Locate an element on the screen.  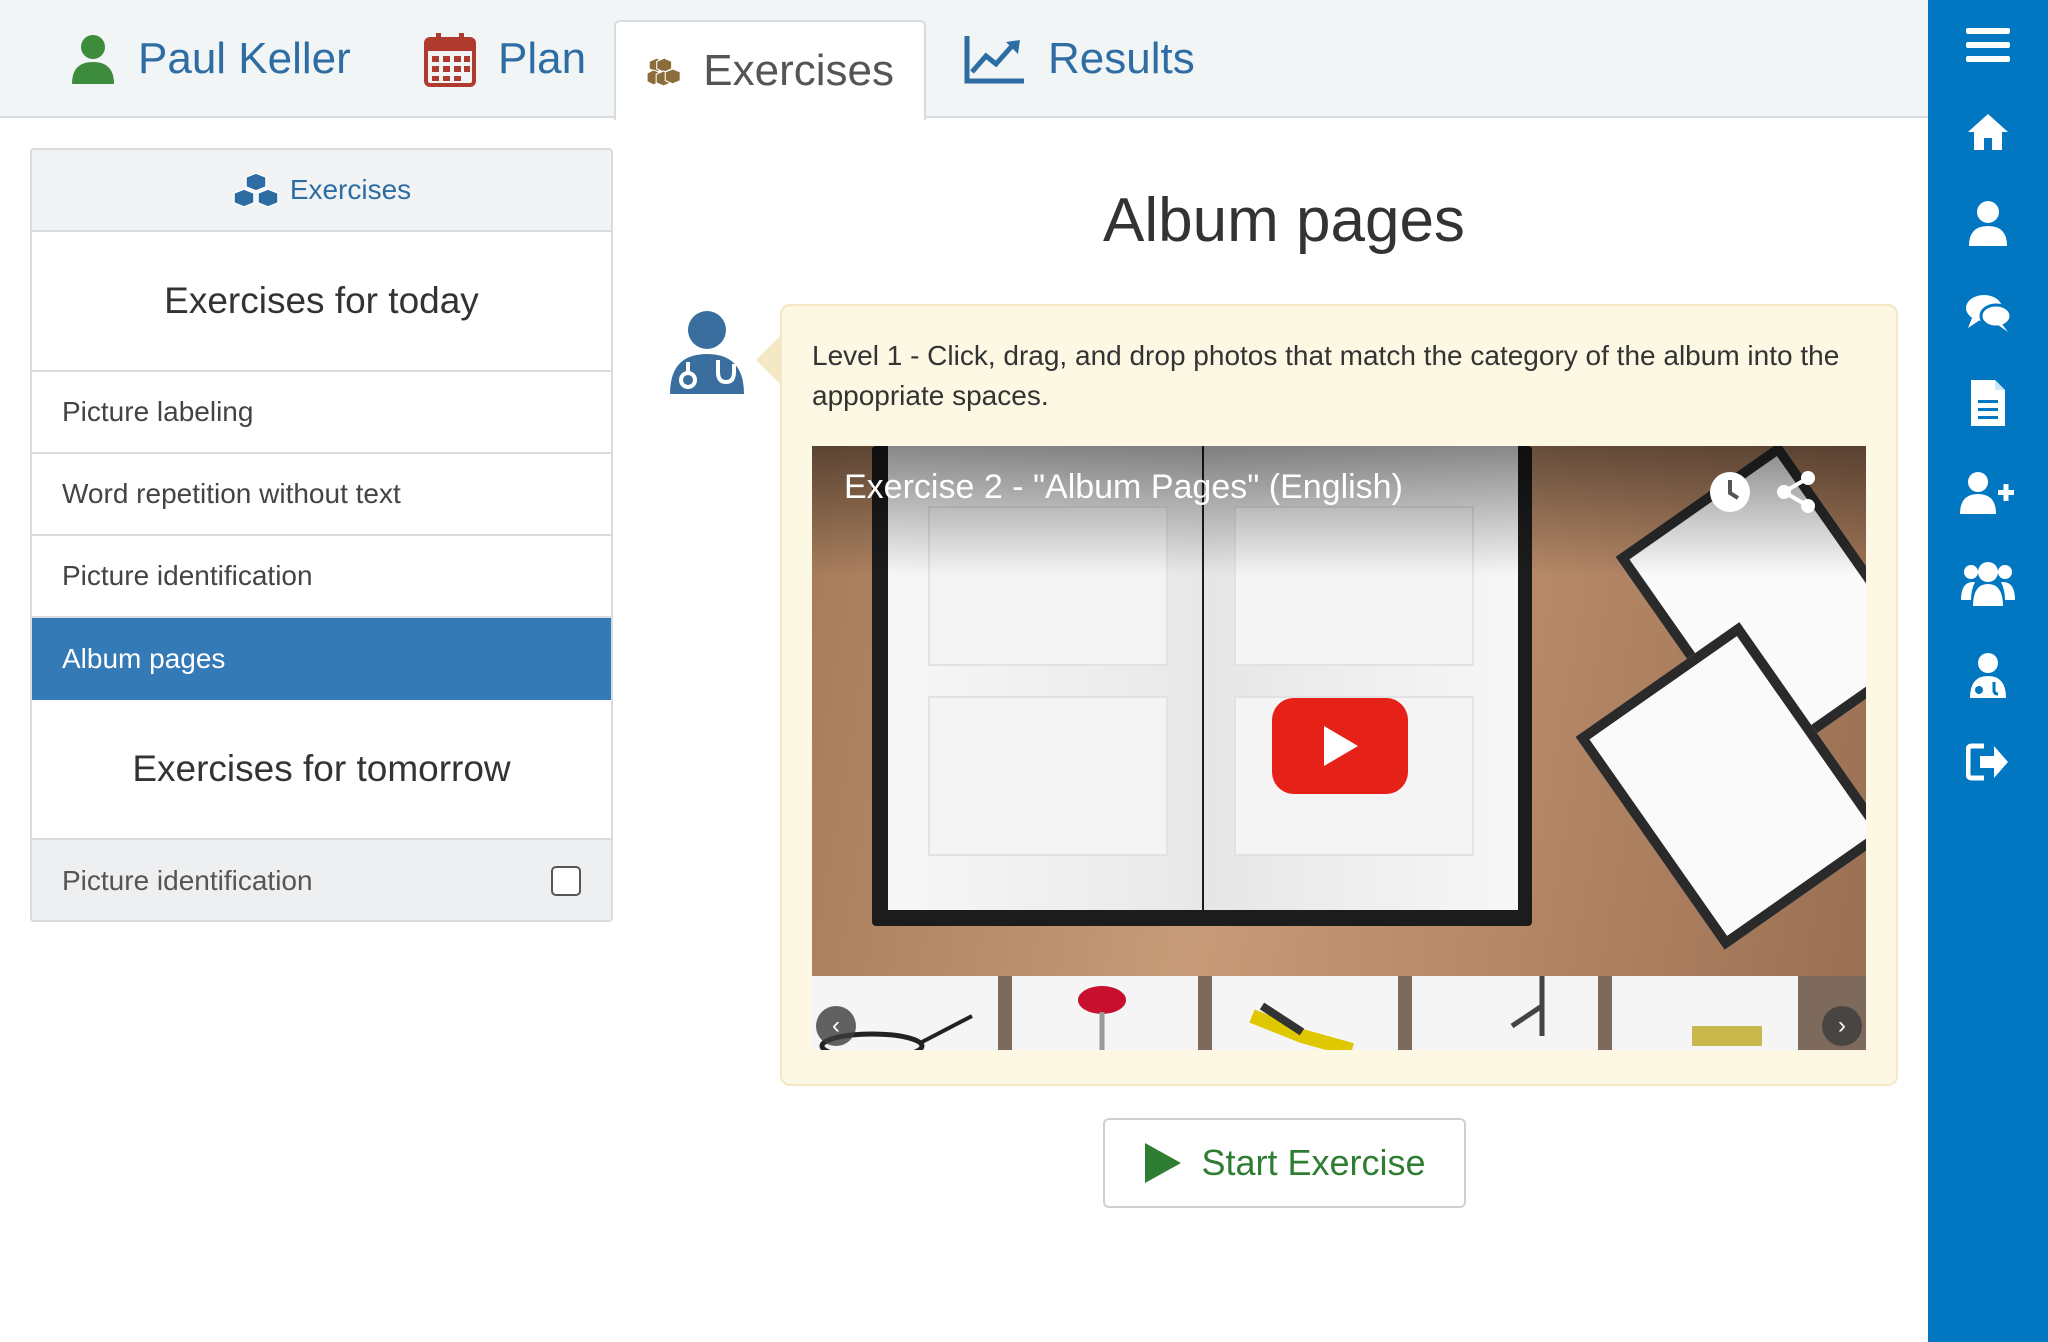
watch-later-icon is located at coordinates (1730, 494).